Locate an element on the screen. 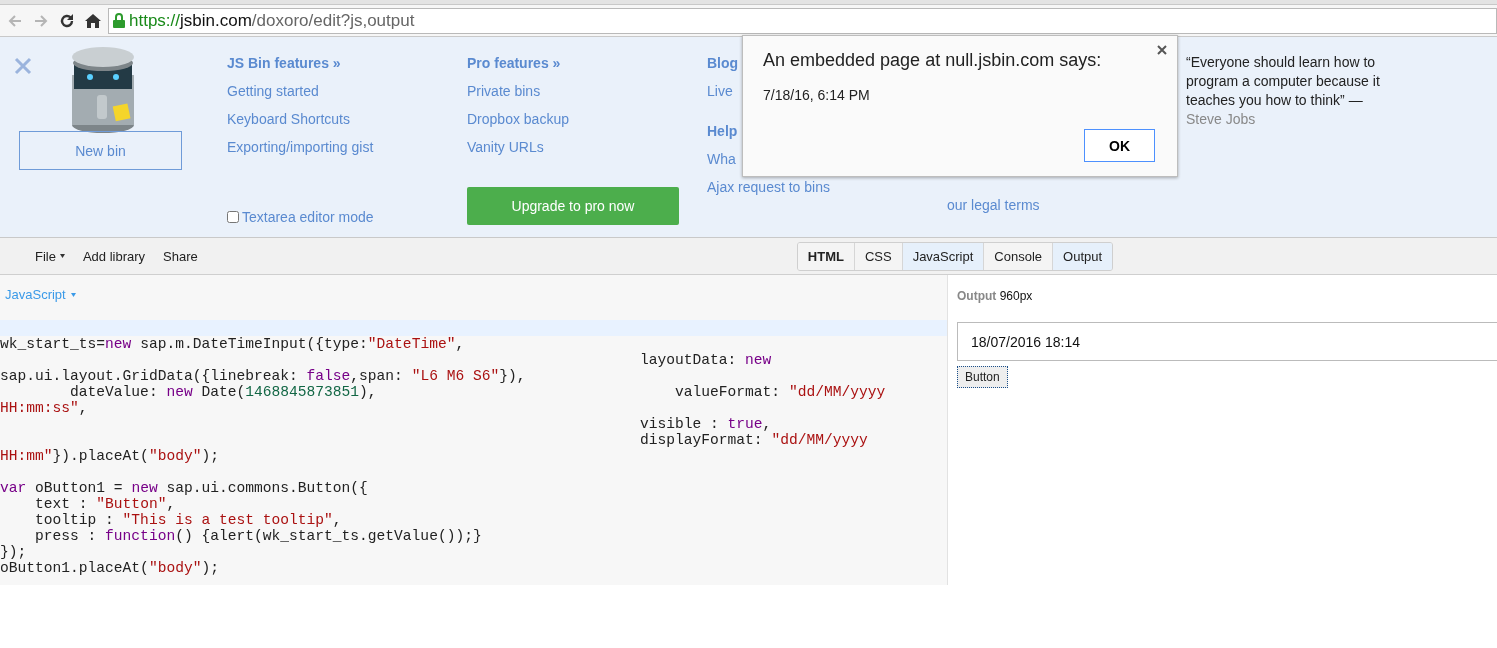  code-line: HH:mm"}).placeAt("body"); is located at coordinates (110, 456).